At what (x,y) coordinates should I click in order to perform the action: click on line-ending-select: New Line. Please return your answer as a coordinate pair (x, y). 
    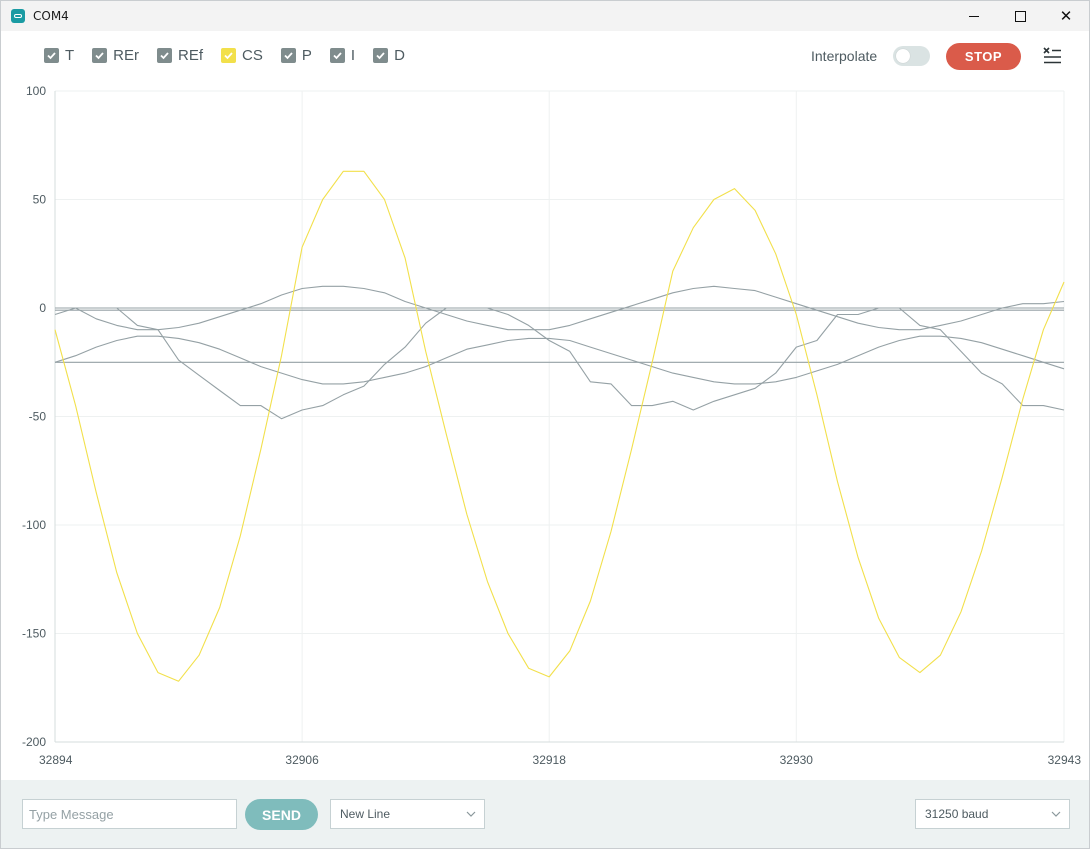
    Looking at the image, I should click on (407, 814).